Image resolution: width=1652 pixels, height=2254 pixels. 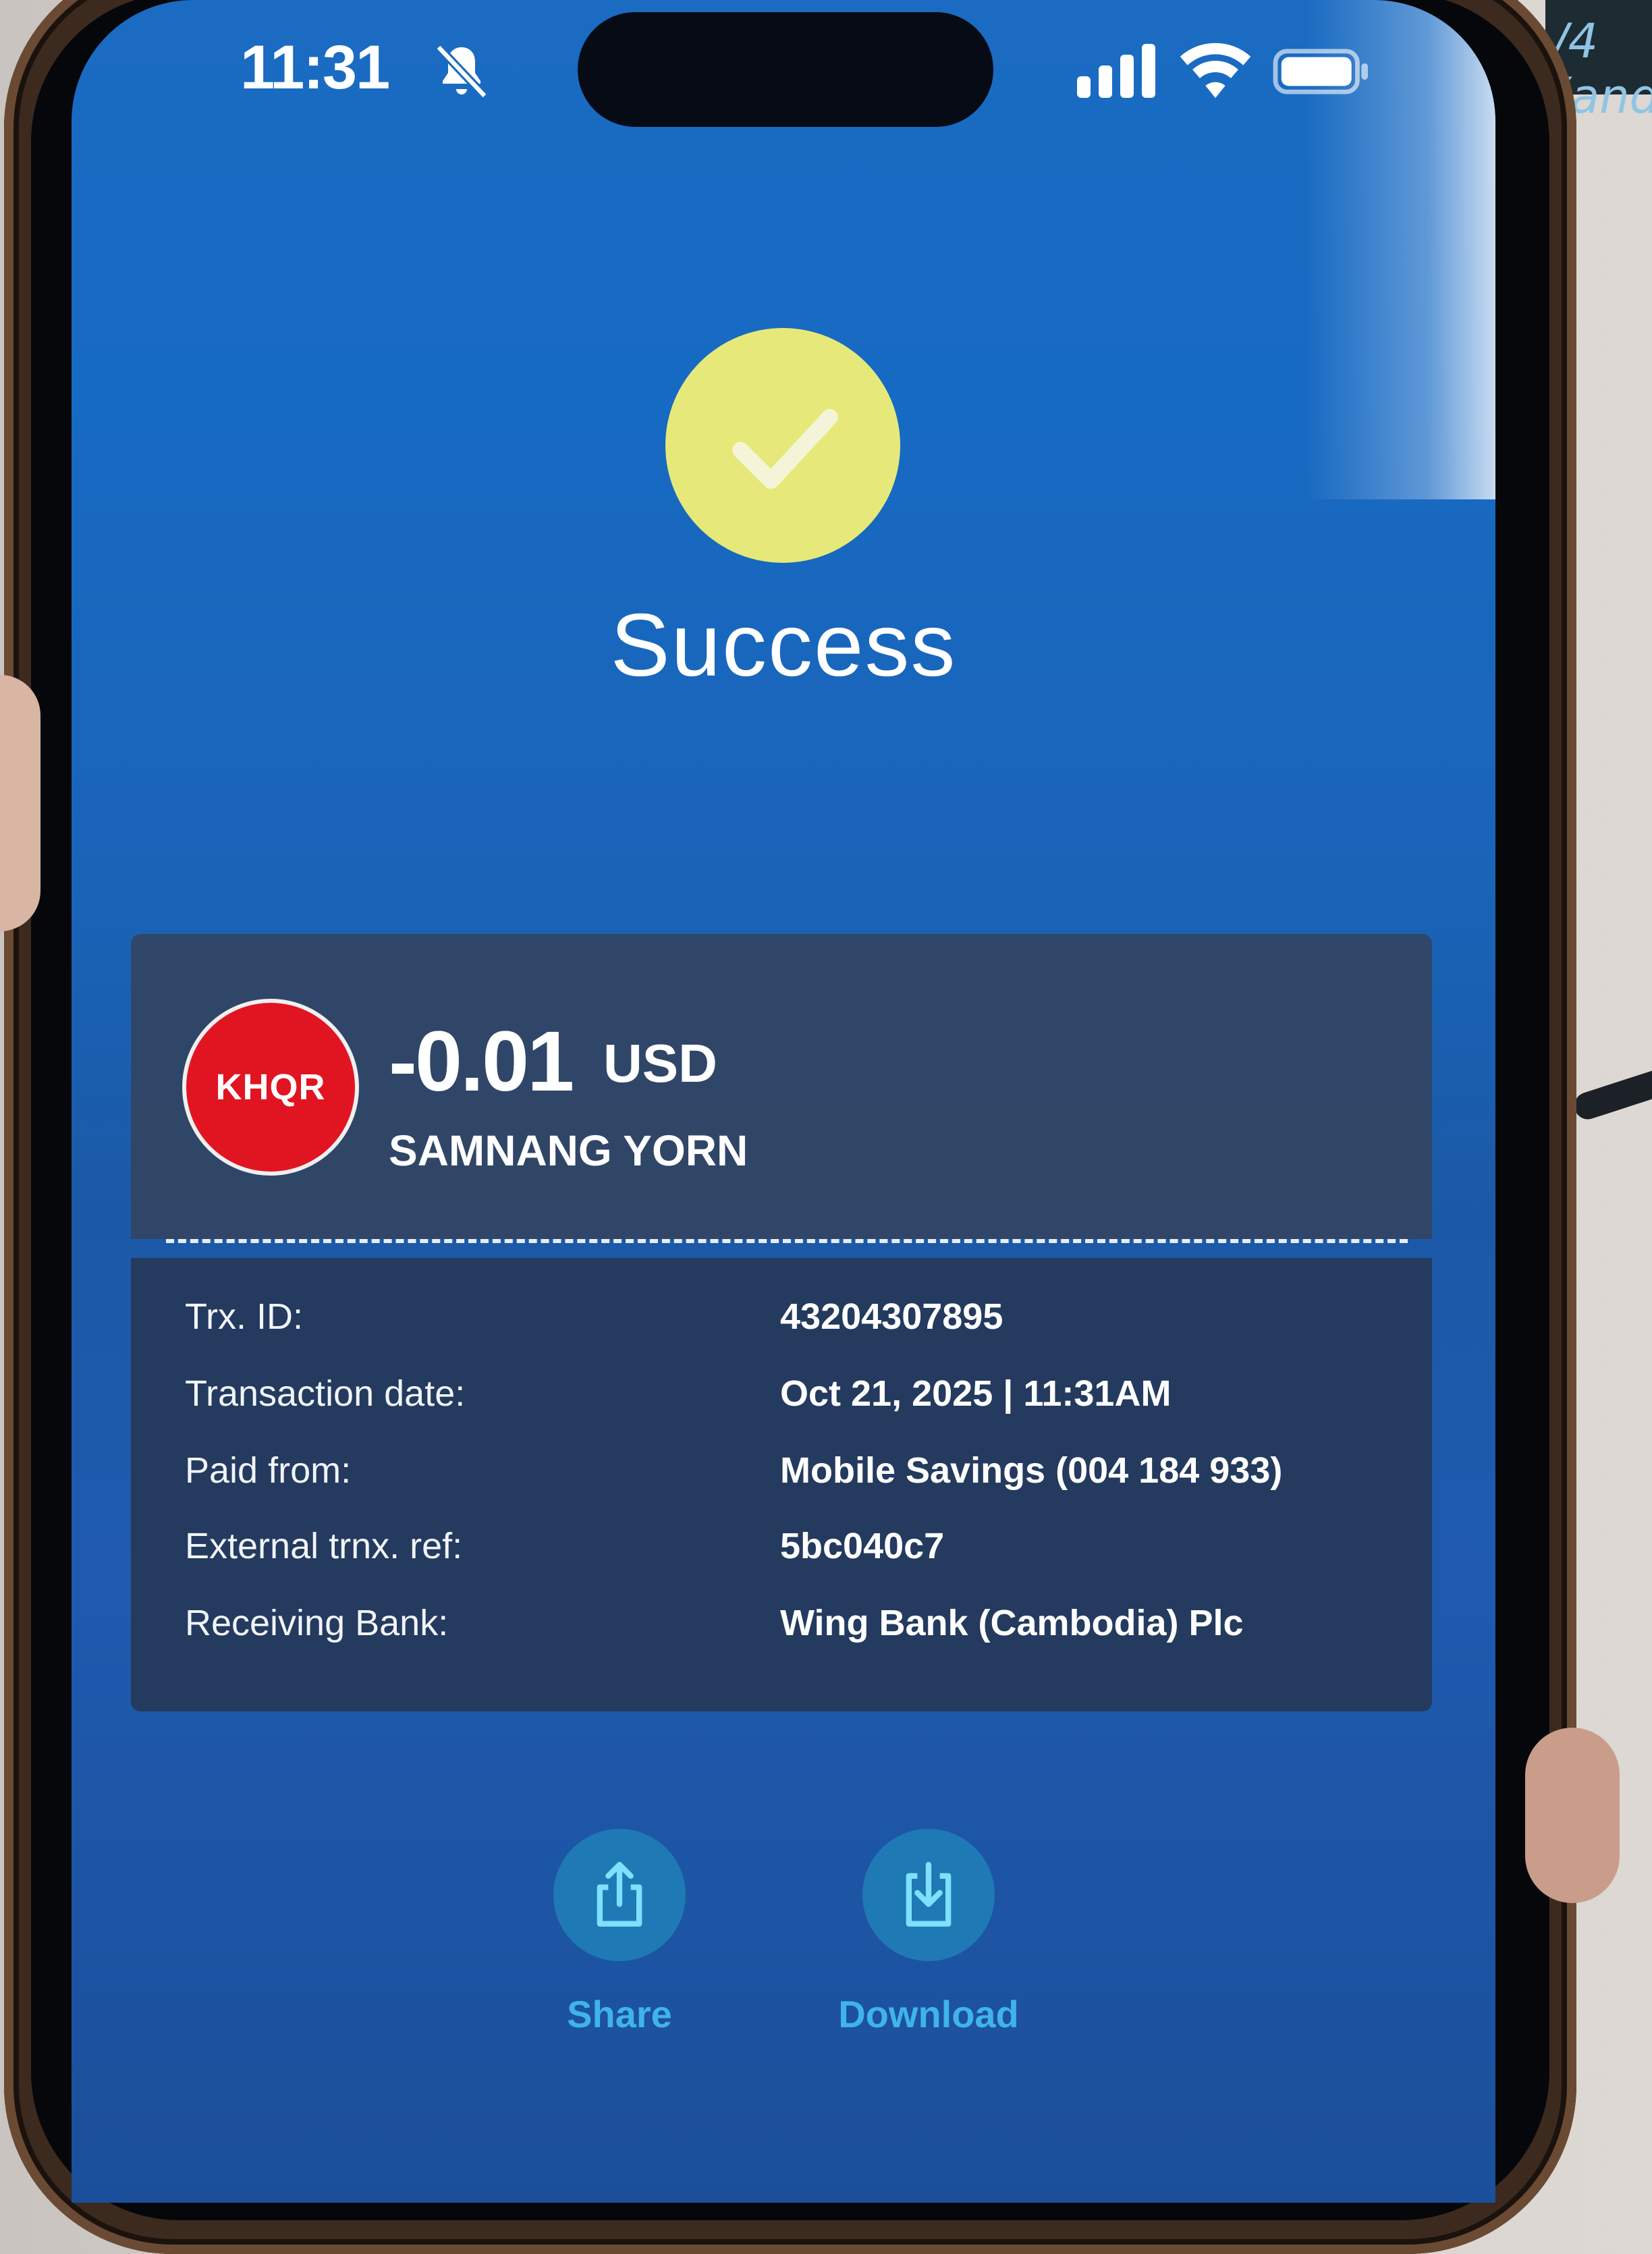 I want to click on share-icon, so click(x=619, y=1894).